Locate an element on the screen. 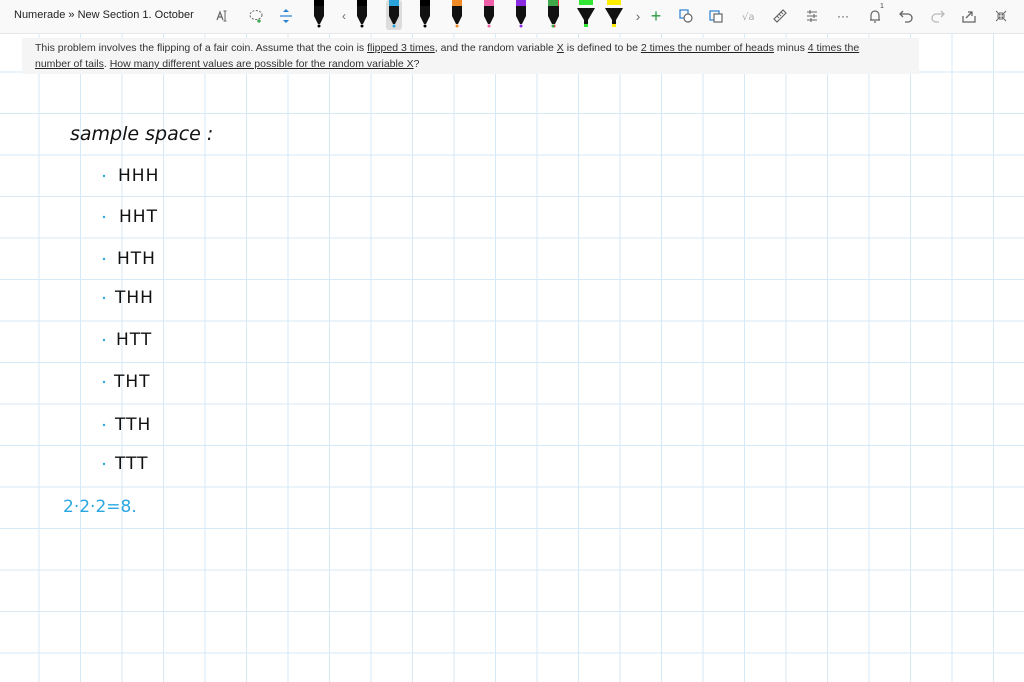 The image size is (1024, 682). pen-black-3-icon is located at coordinates (425, 15).